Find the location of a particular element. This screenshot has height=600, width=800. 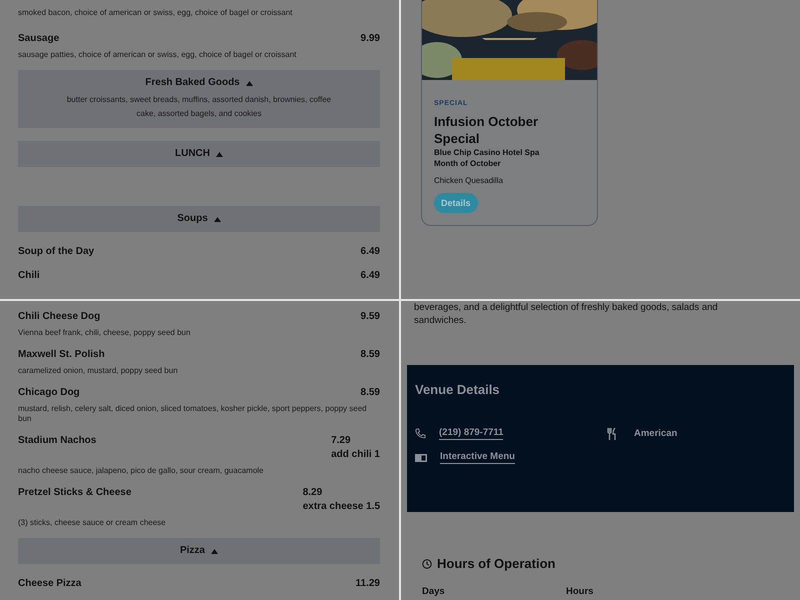

item-description: (3) sticks, cheese sauce or cream cheese is located at coordinates (92, 523).